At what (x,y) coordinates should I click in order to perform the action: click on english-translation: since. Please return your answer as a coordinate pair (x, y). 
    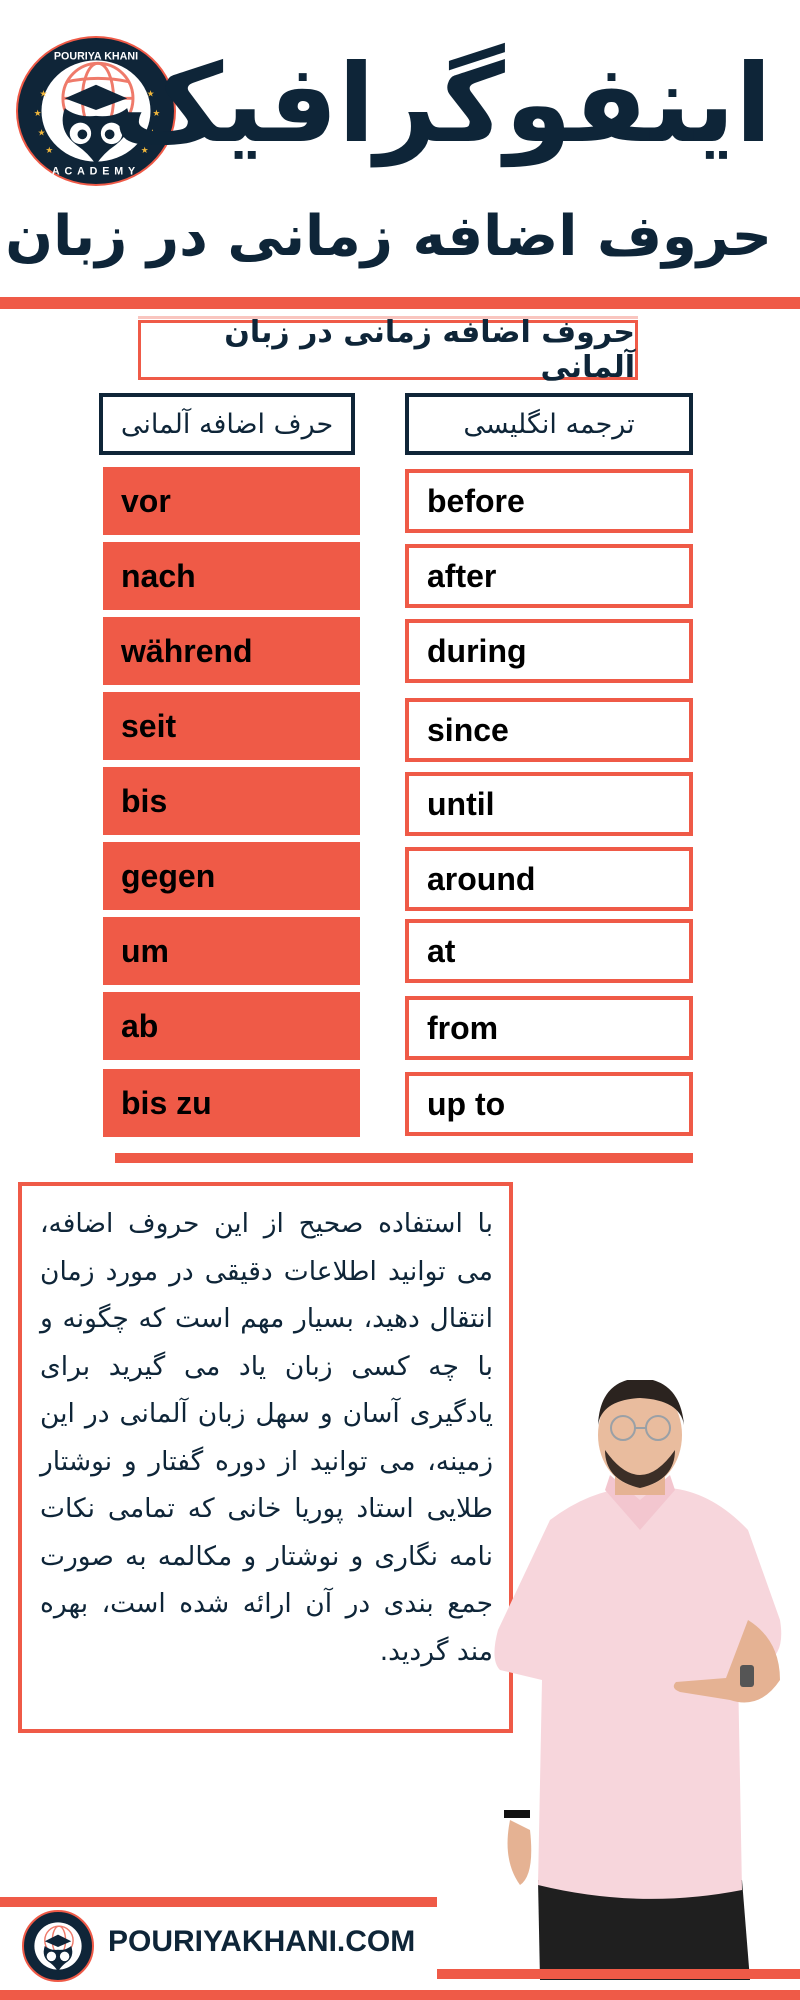
    Looking at the image, I should click on (549, 730).